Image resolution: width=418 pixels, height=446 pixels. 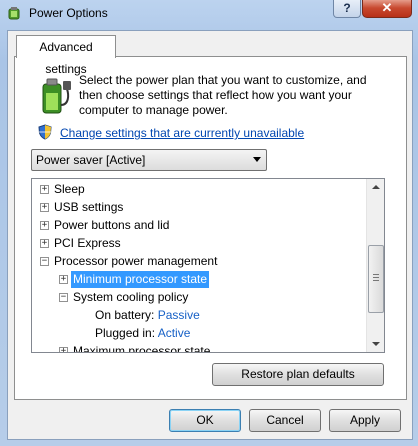 I want to click on window-title: Power Options, so click(x=68, y=13).